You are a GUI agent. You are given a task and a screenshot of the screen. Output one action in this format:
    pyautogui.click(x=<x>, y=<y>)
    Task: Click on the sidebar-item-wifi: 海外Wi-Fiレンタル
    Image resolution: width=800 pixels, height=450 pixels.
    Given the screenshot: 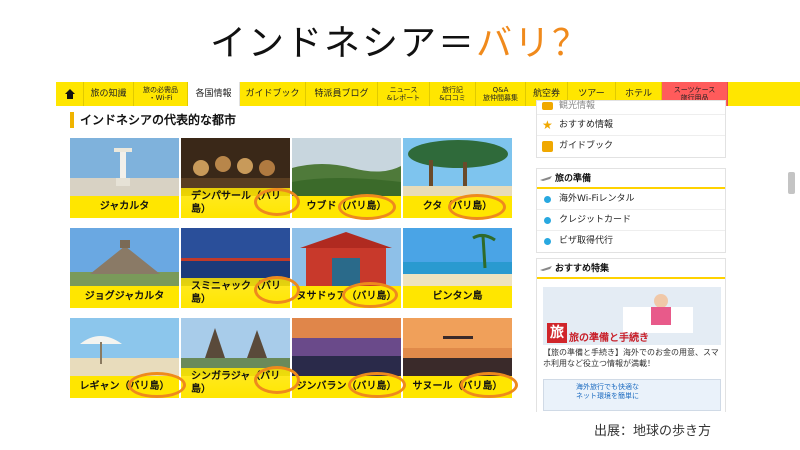 What is the action you would take?
    pyautogui.click(x=631, y=199)
    